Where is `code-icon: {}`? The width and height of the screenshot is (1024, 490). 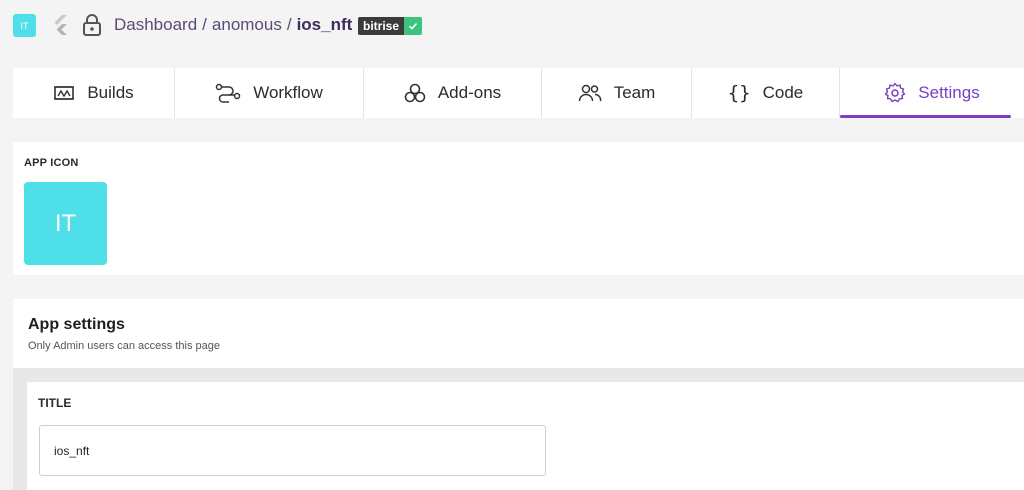 code-icon: {} is located at coordinates (739, 93).